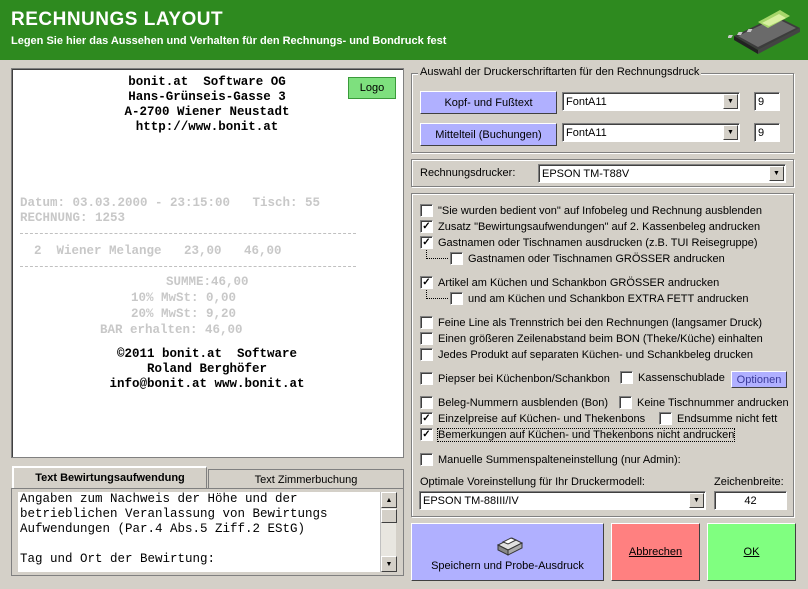  What do you see at coordinates (509, 546) in the screenshot?
I see `printer-icon` at bounding box center [509, 546].